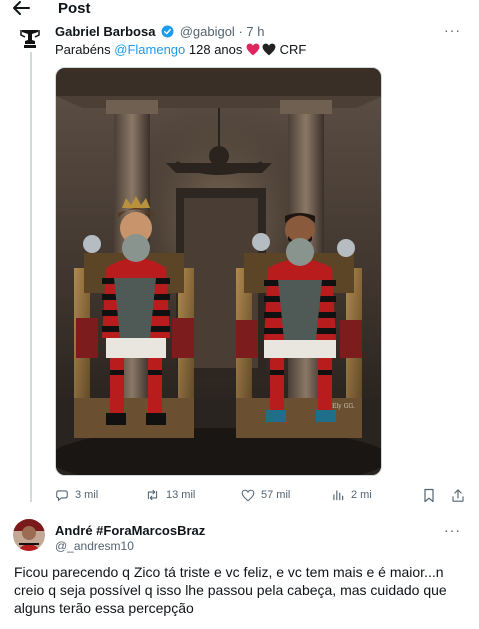 The image size is (479, 629). Describe the element at coordinates (130, 530) in the screenshot. I see `reply-author-name: André #ForaMarcosBraz` at that location.